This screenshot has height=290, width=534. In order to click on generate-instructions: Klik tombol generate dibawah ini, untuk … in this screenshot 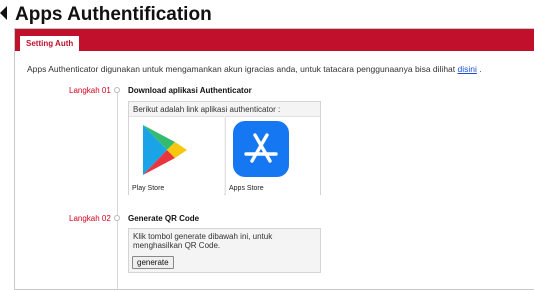, I will do `click(203, 241)`.